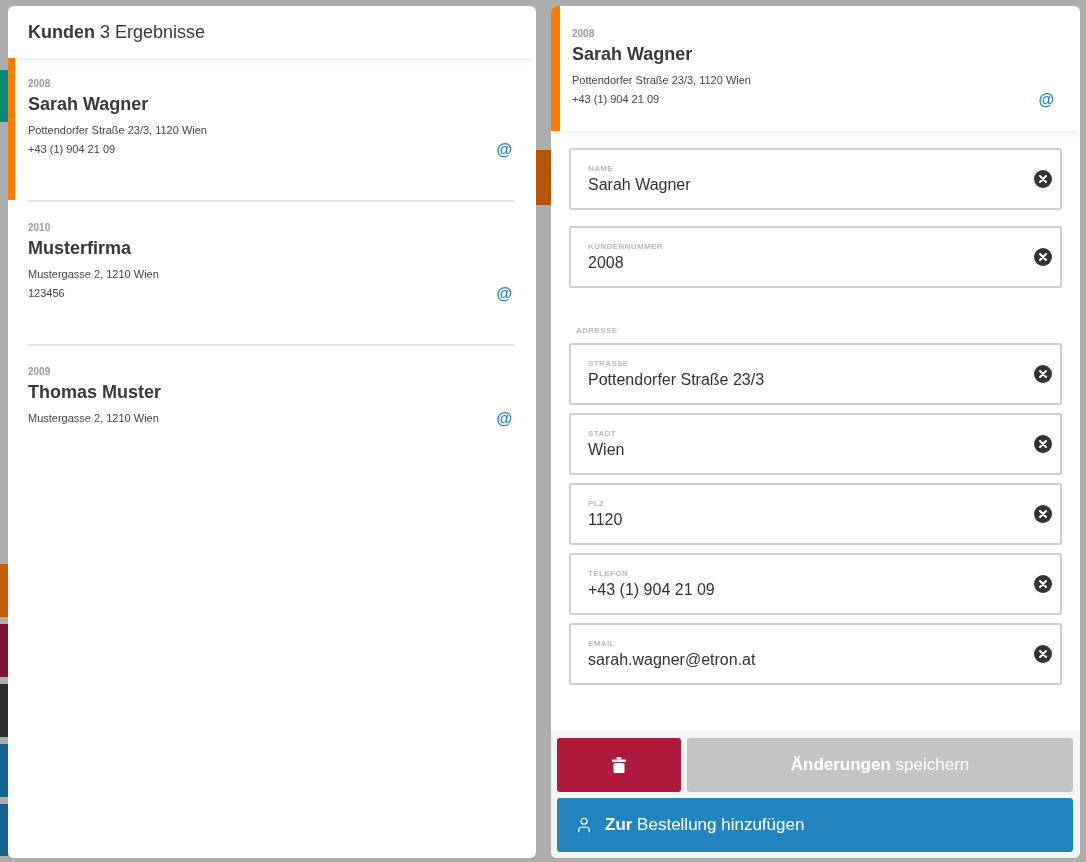 The image size is (1086, 862). What do you see at coordinates (47, 293) in the screenshot?
I see `customer-phone: 123456` at bounding box center [47, 293].